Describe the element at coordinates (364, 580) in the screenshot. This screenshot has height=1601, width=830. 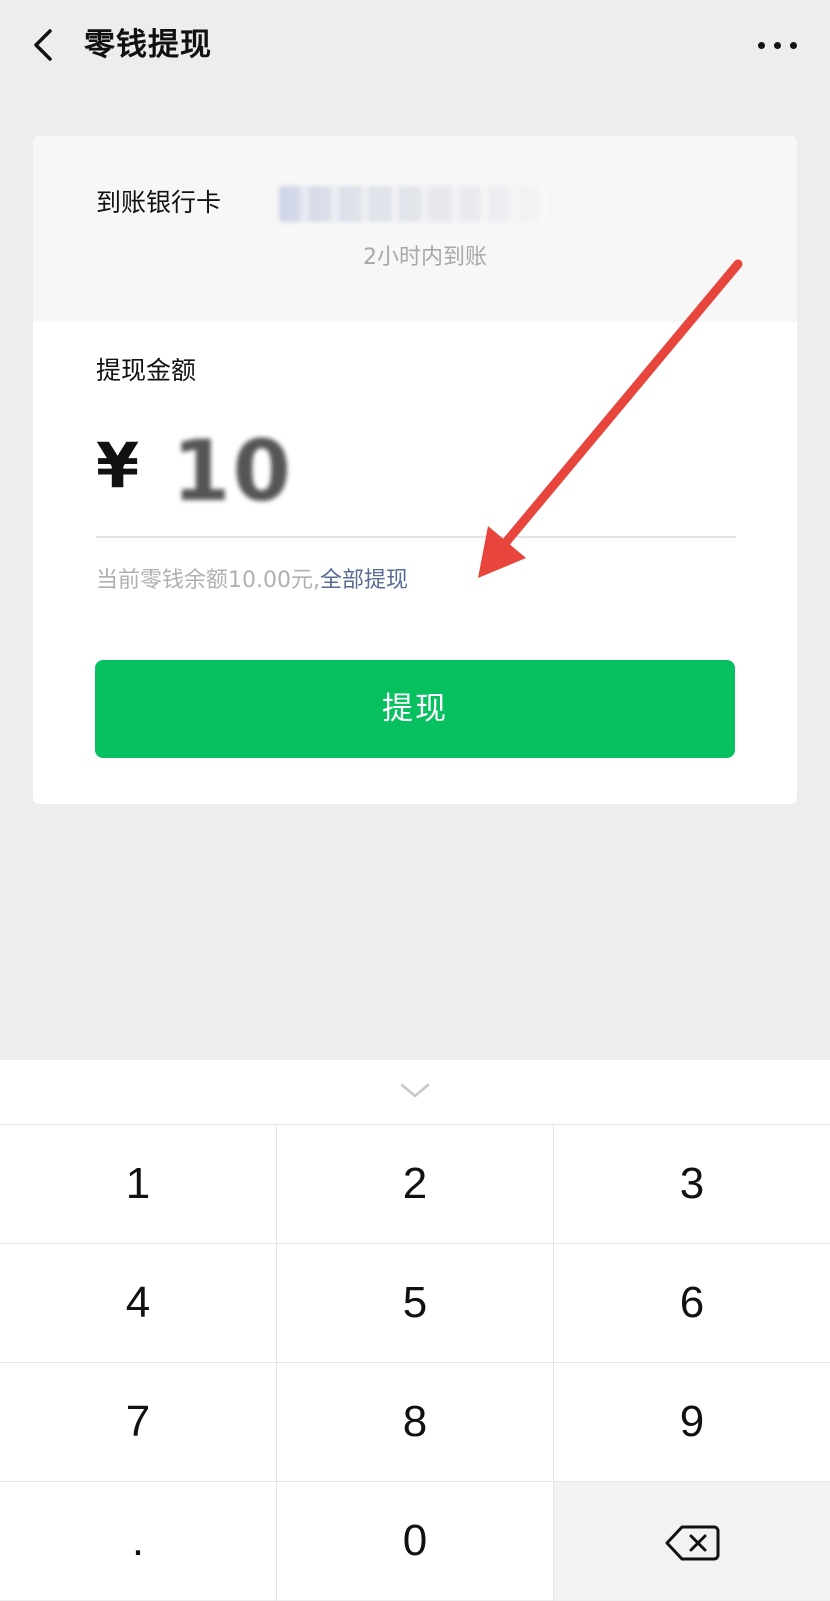
I see `withdraw-all-link: 全部提现` at that location.